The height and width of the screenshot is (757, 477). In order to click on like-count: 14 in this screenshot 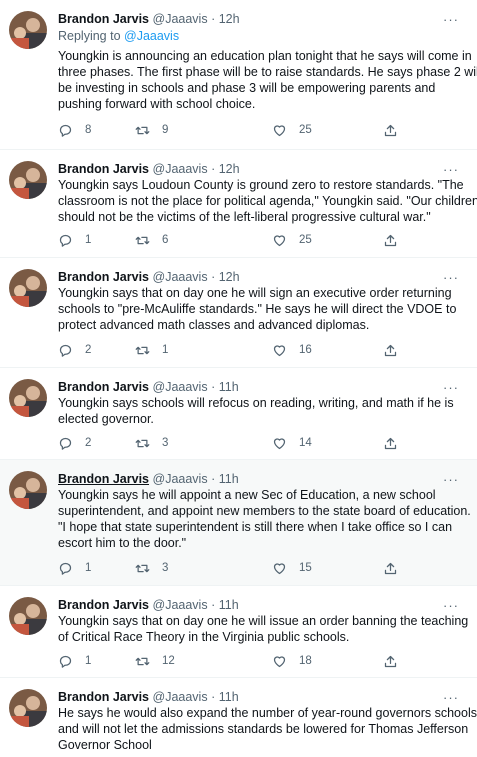, I will do `click(305, 443)`.